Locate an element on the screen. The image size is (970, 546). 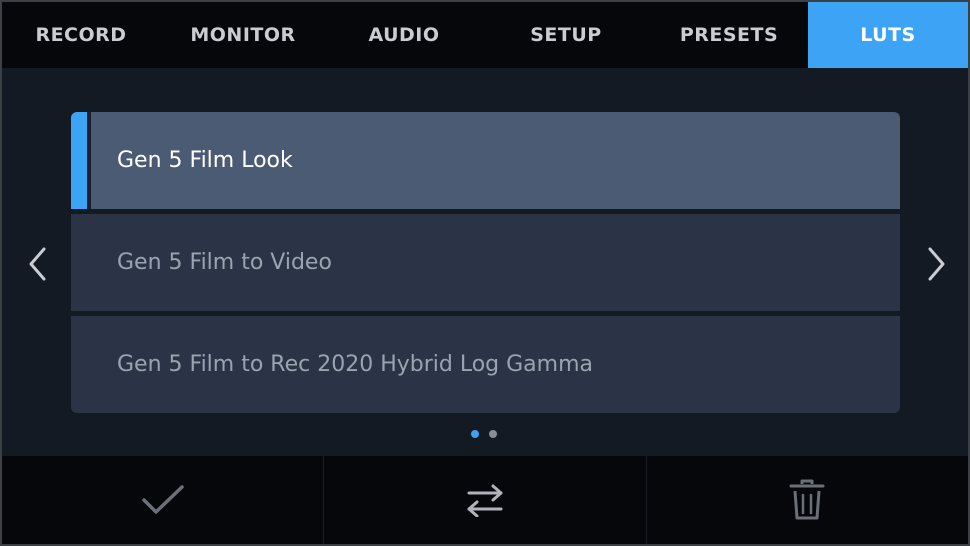
apply-lut-button is located at coordinates (163, 500).